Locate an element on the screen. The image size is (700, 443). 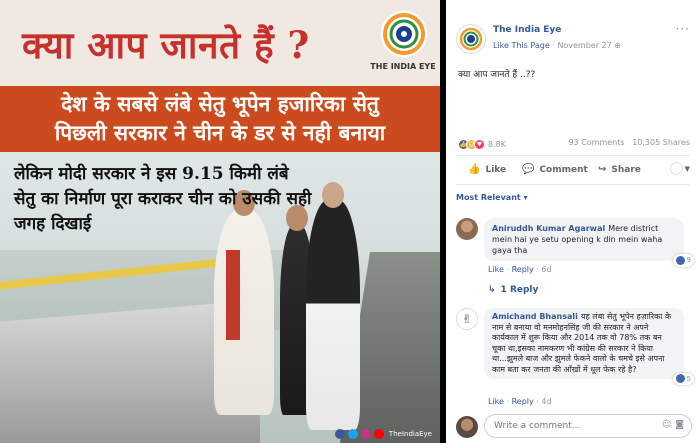
person-in-black-vest is located at coordinates (333, 315).